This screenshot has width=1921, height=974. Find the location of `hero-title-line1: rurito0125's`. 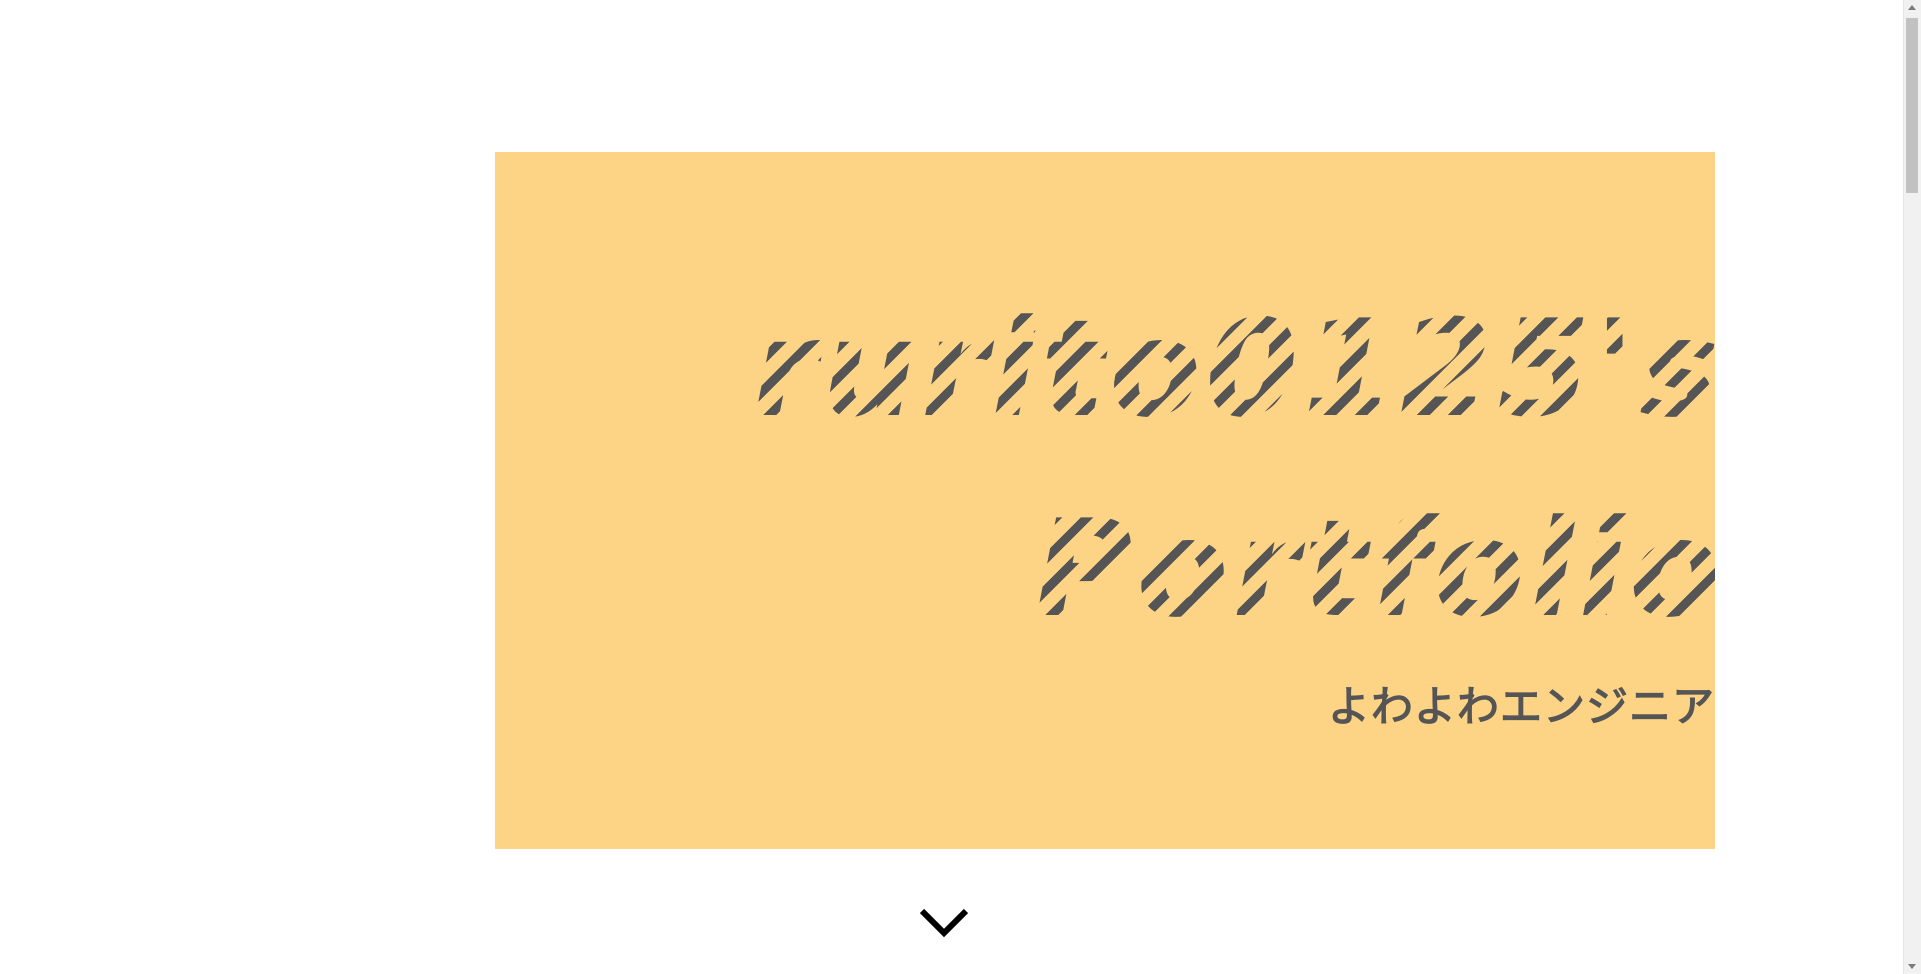

hero-title-line1: rurito0125's is located at coordinates (1233, 369).